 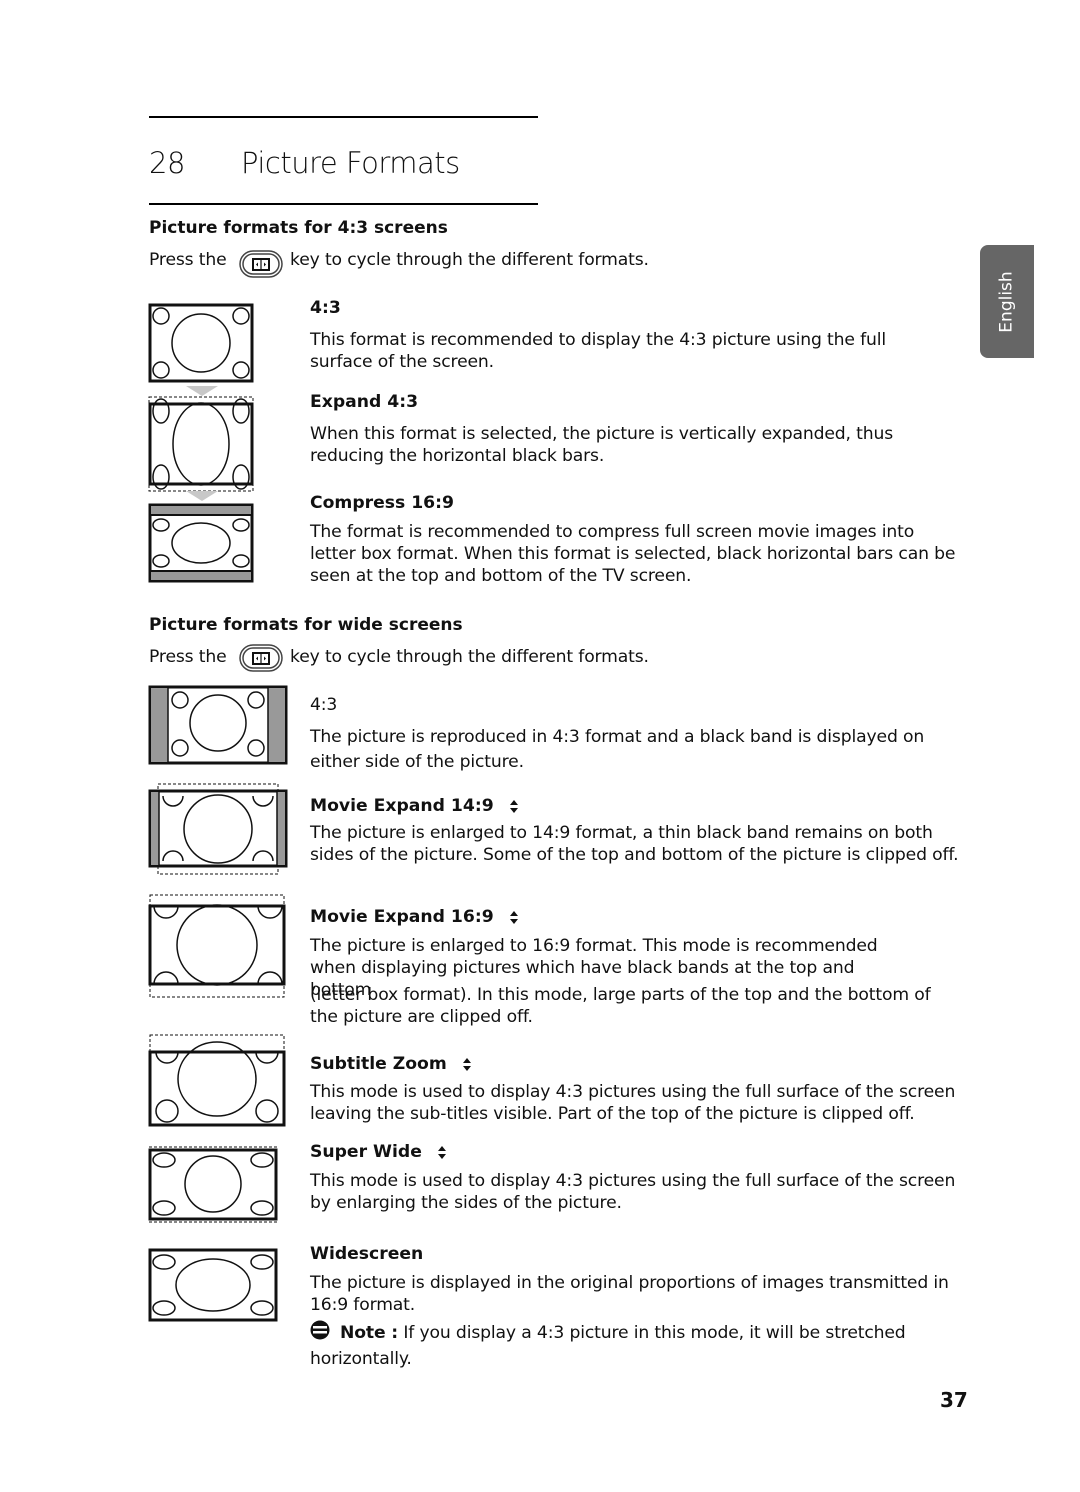 I want to click on format-title-movie-expand-169: Movie Expand 16:9, so click(x=414, y=917).